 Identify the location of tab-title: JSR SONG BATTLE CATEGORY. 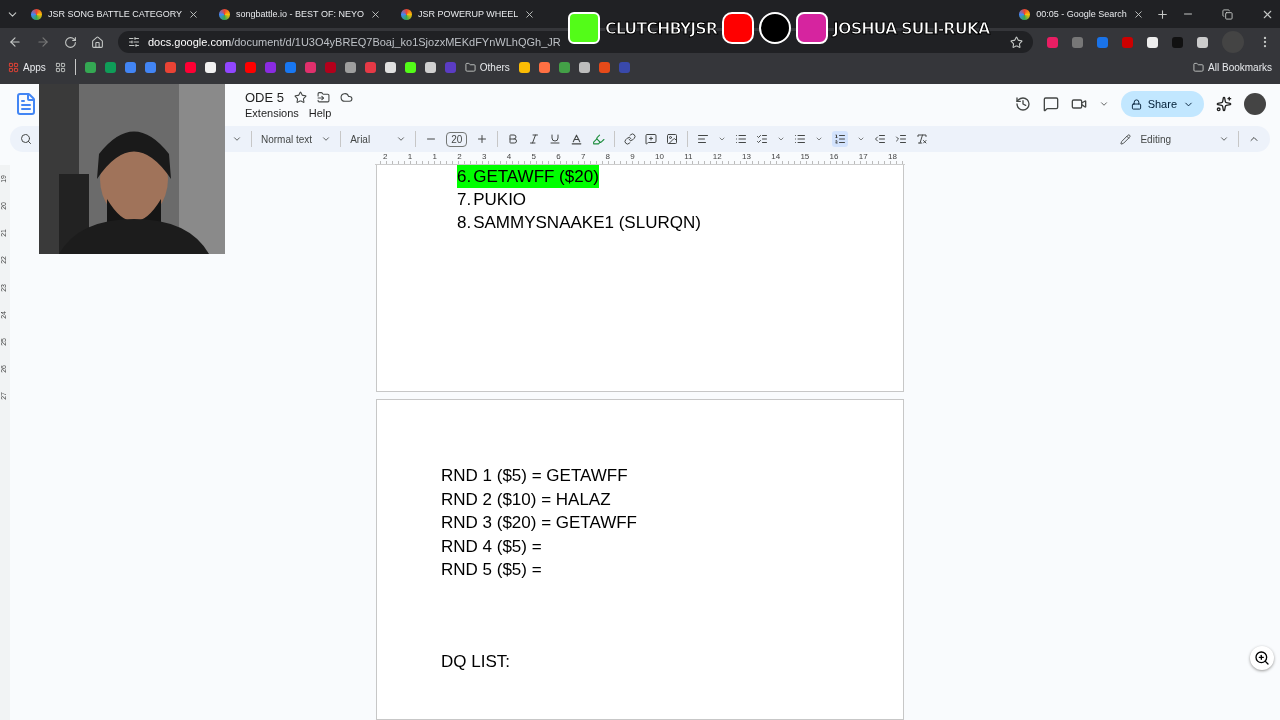
(115, 14).